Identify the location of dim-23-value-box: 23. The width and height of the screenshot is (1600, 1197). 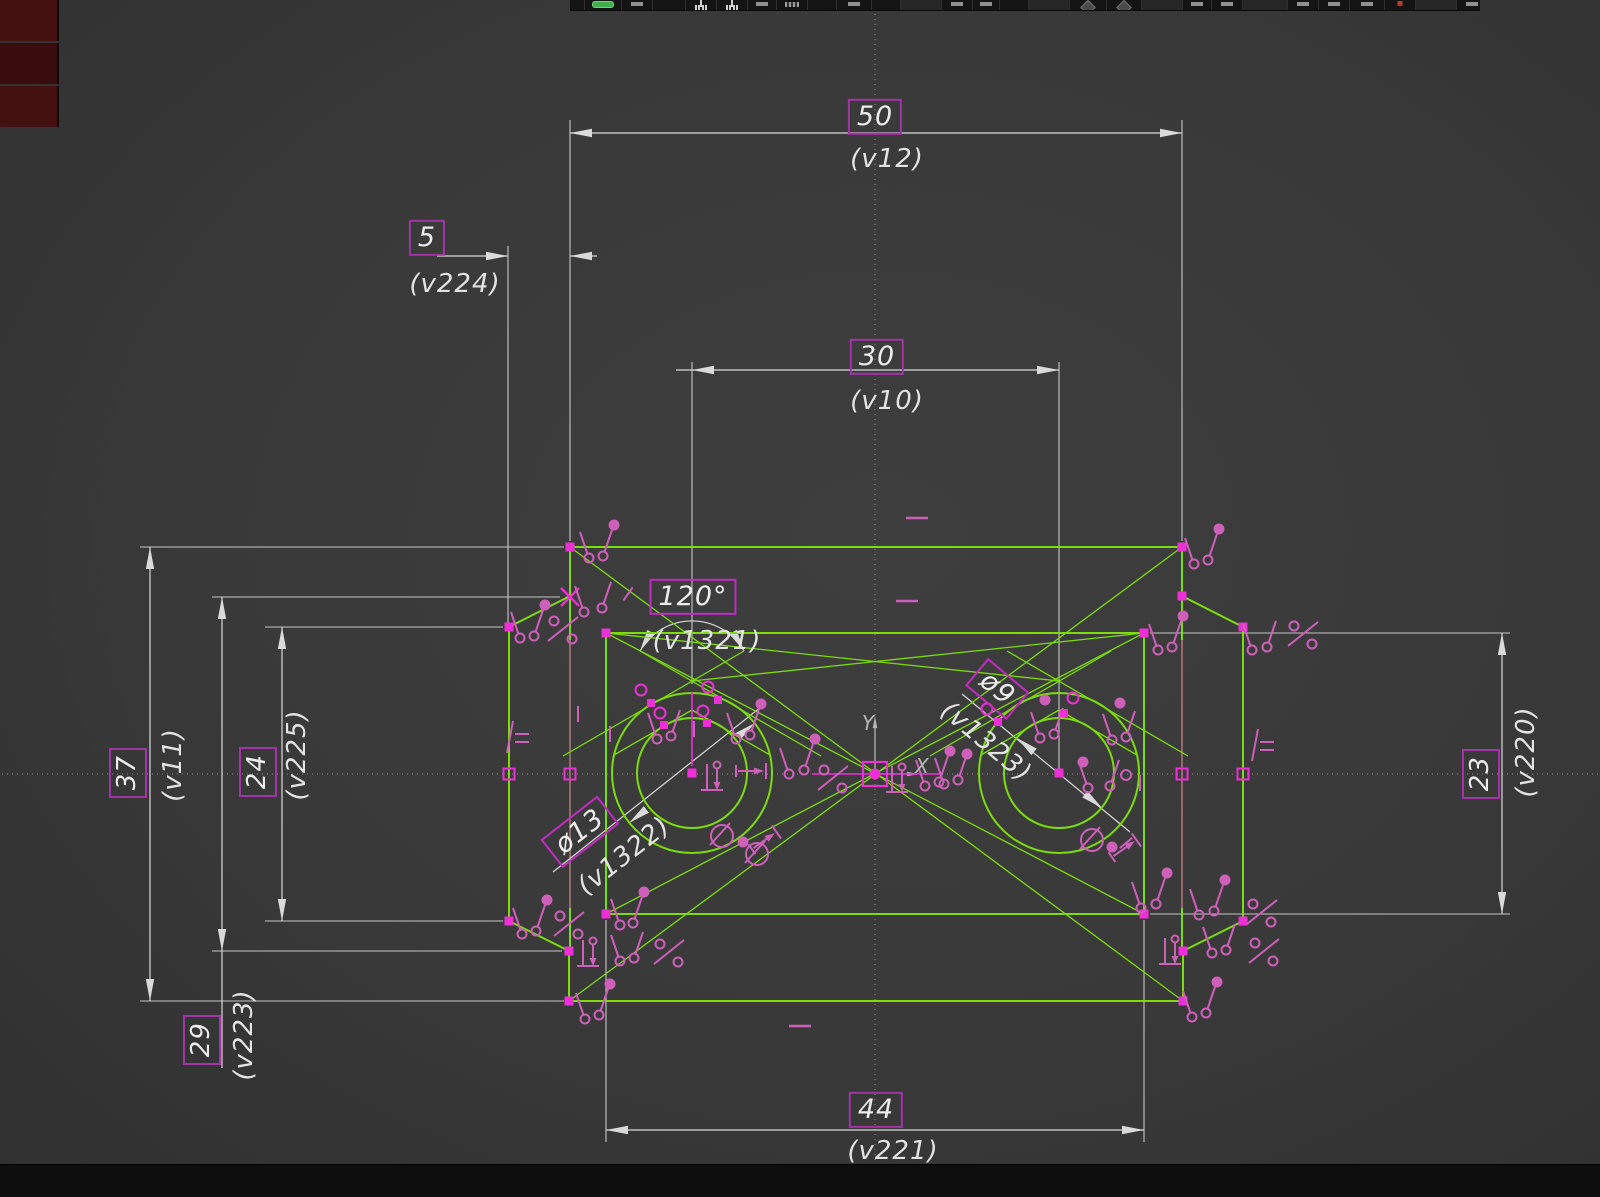
(1481, 774).